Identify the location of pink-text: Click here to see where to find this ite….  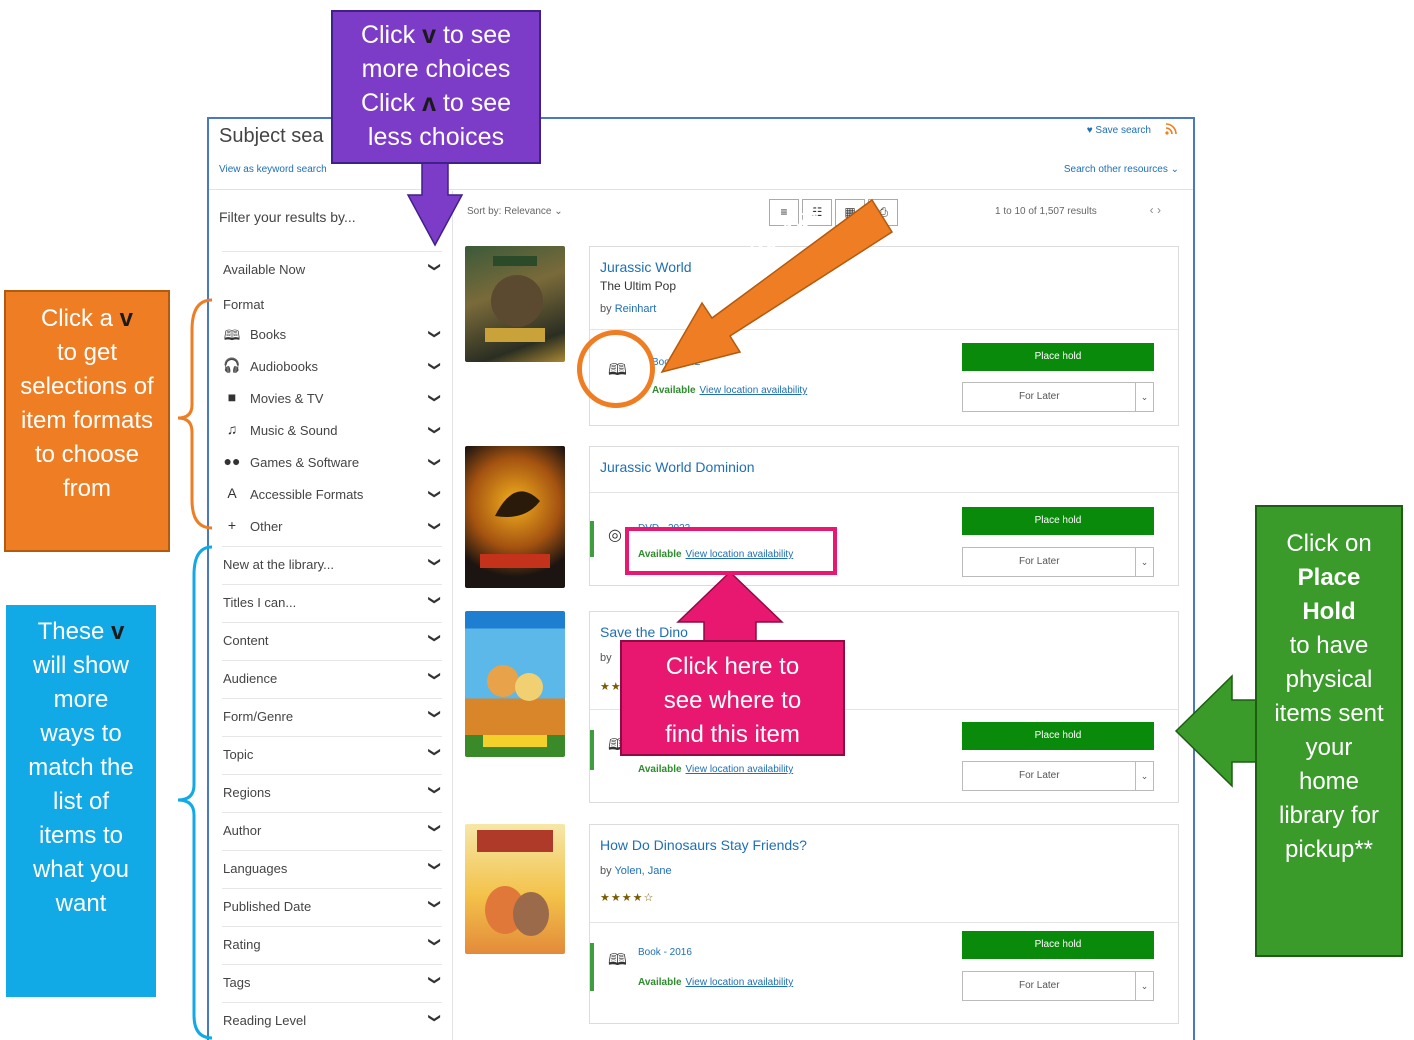
(732, 700).